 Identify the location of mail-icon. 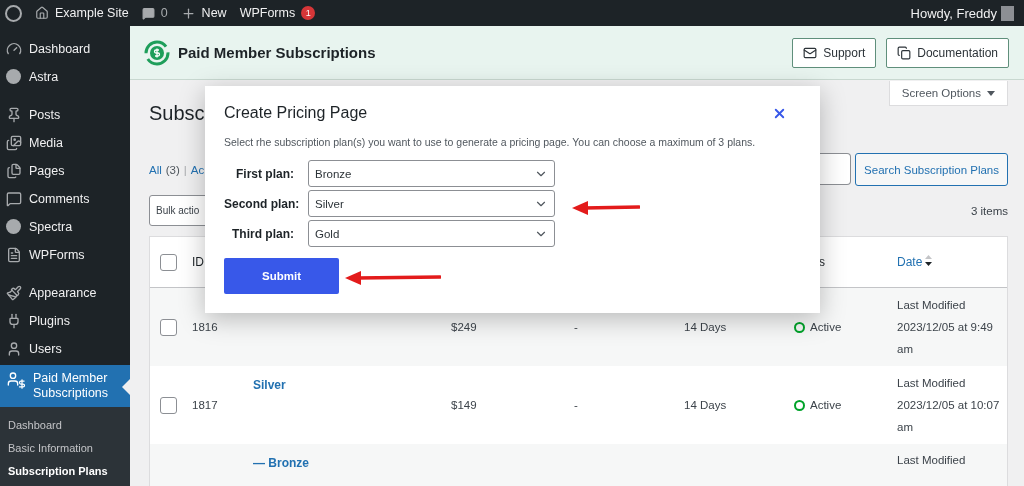
(810, 52).